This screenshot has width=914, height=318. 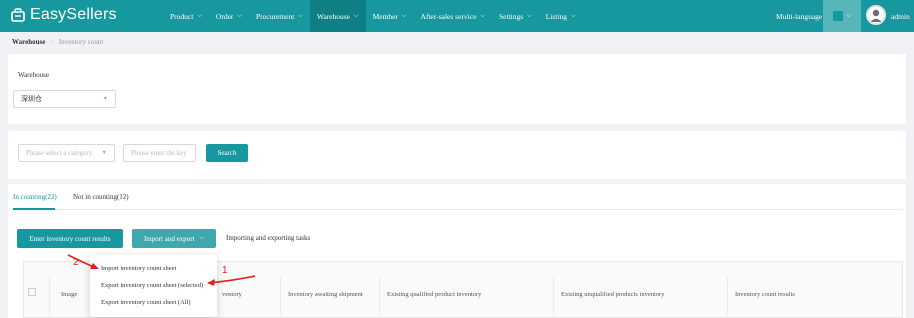 I want to click on nav-item-procurement: Procurement ⌵, so click(x=279, y=16).